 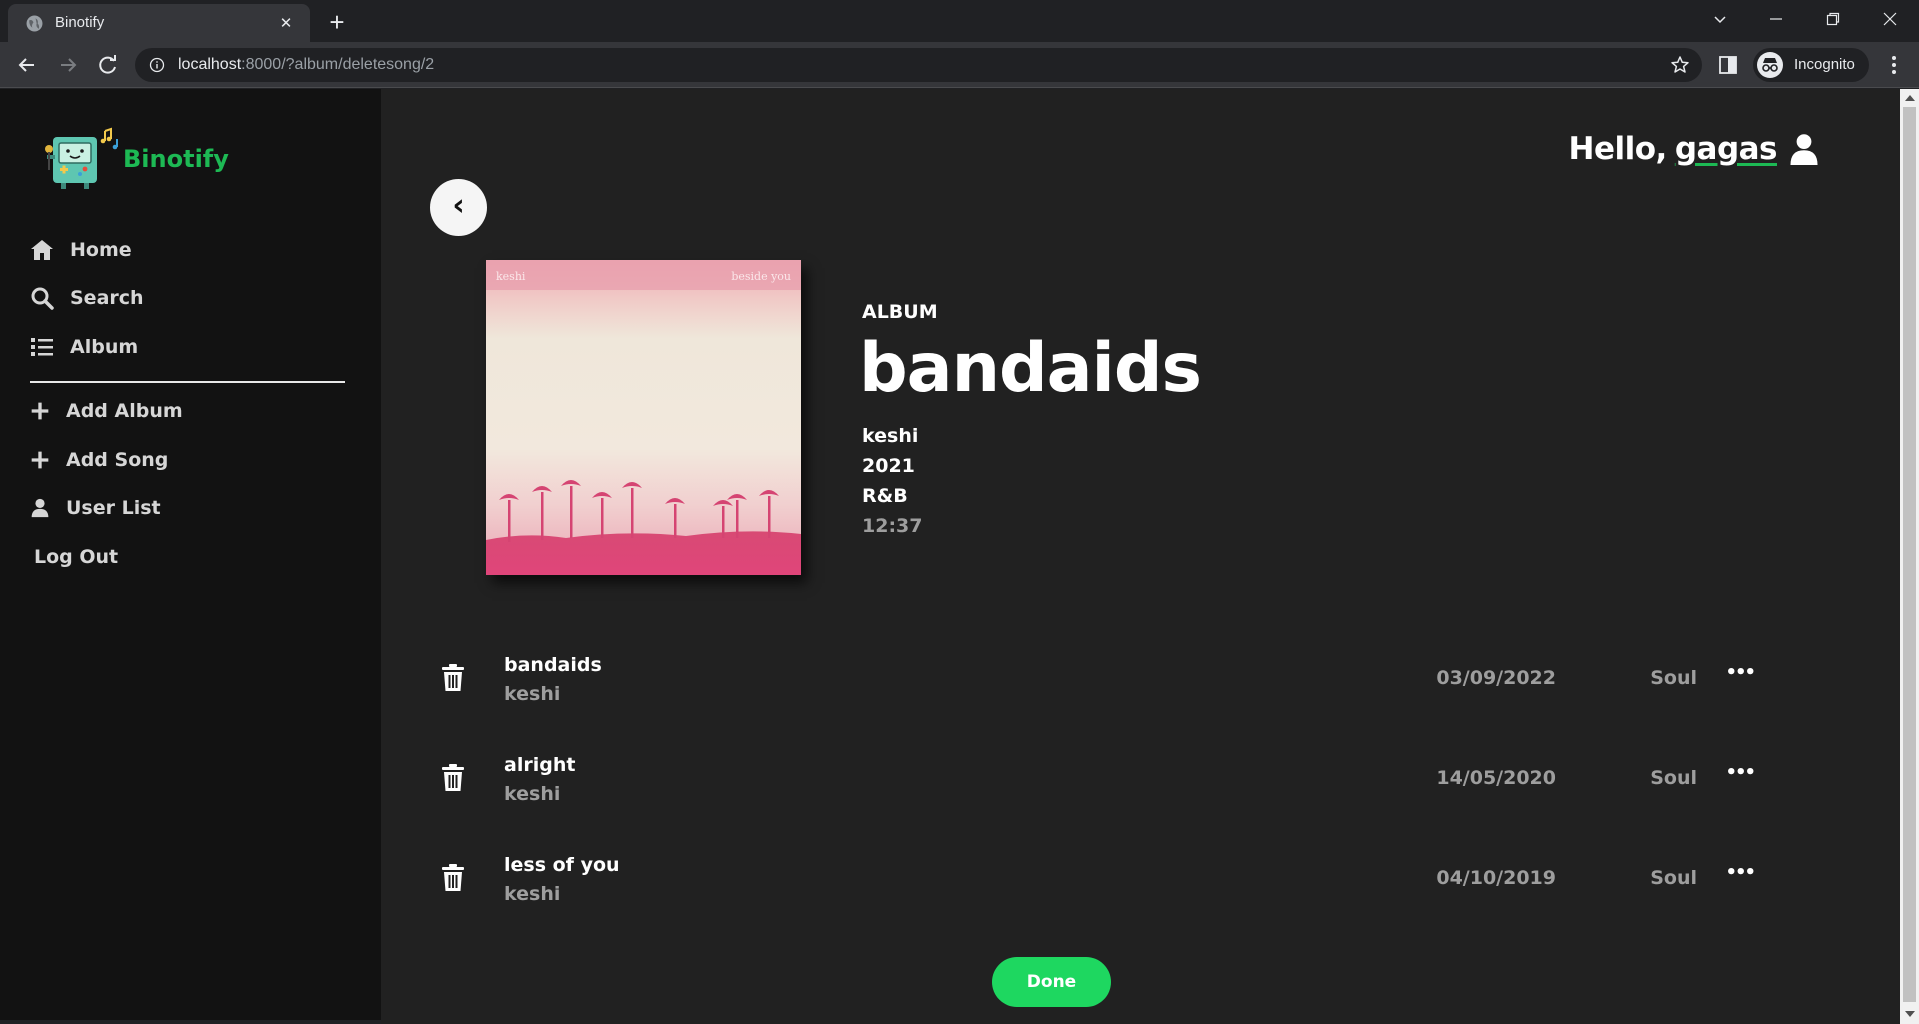 What do you see at coordinates (1720, 21) in the screenshot?
I see `tab-search-icon` at bounding box center [1720, 21].